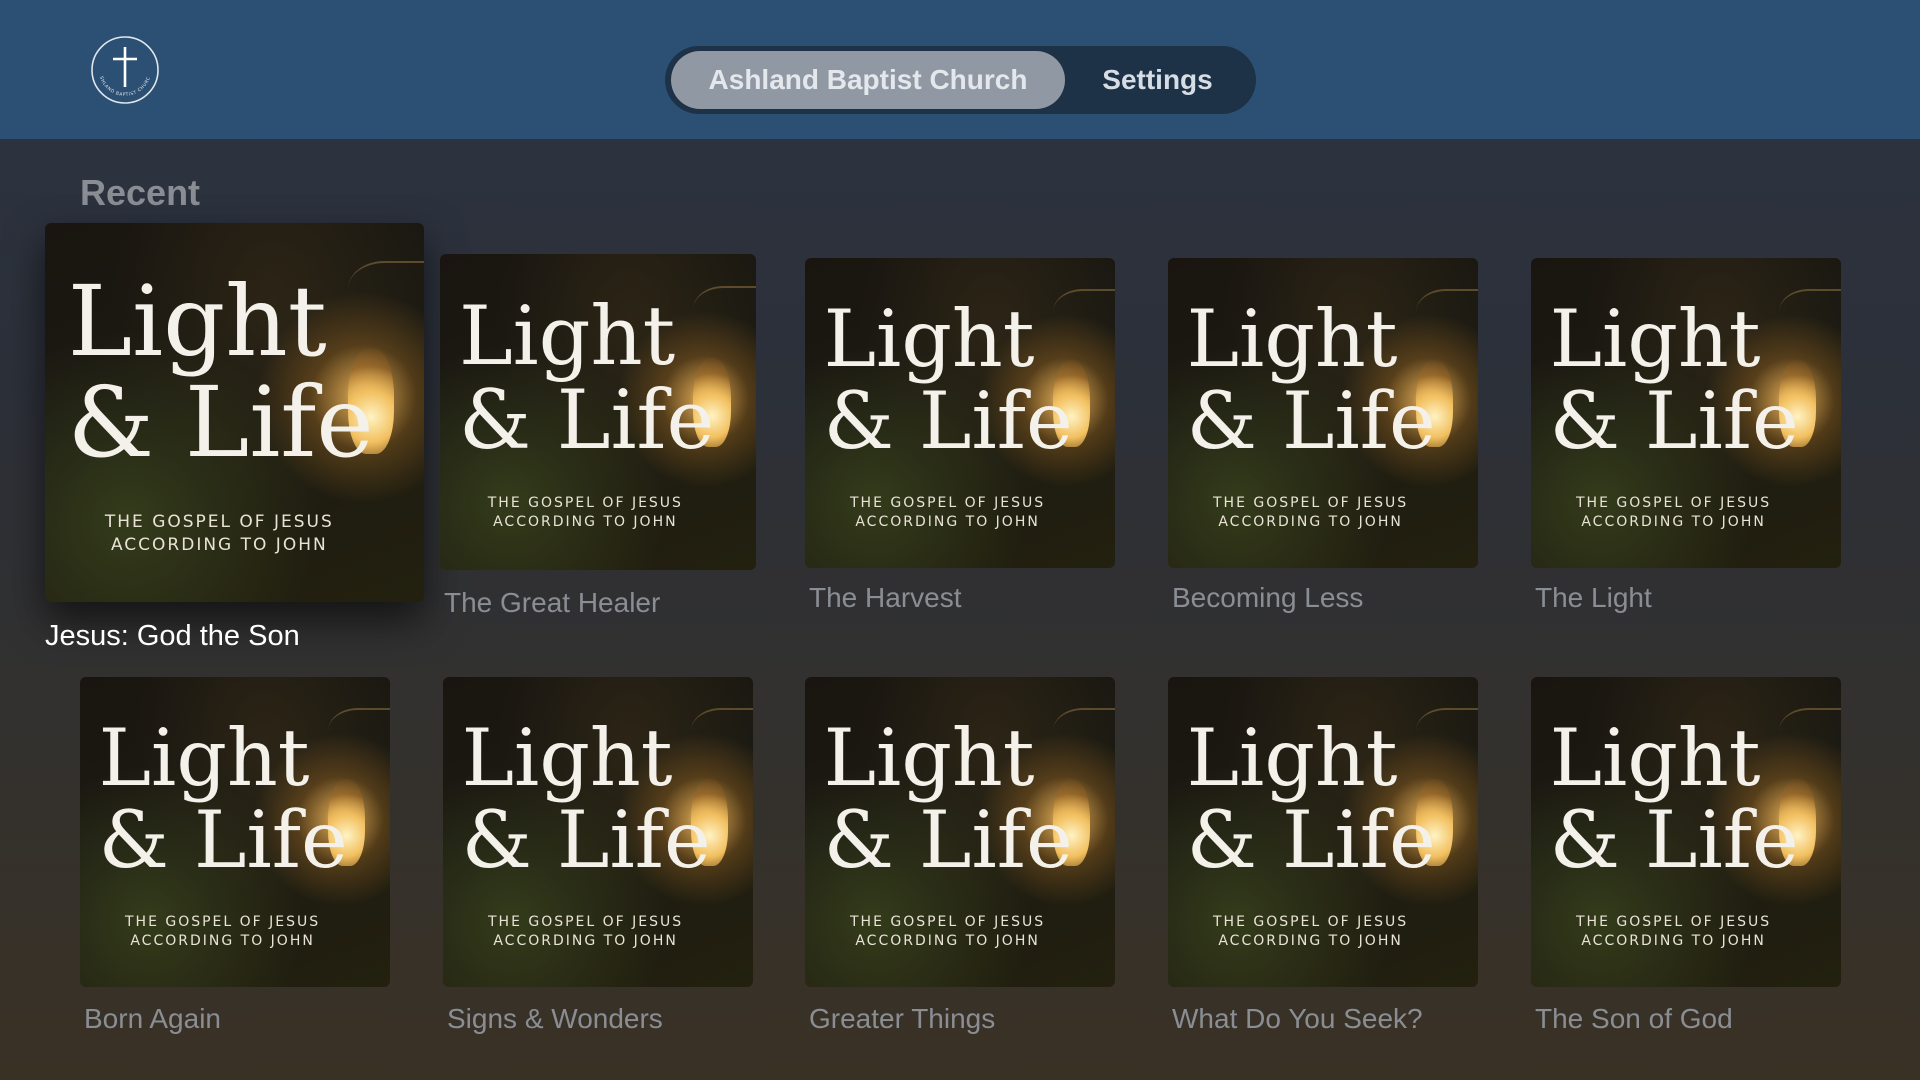 This screenshot has height=1080, width=1920. I want to click on sermon-title: Born Again, so click(152, 1018).